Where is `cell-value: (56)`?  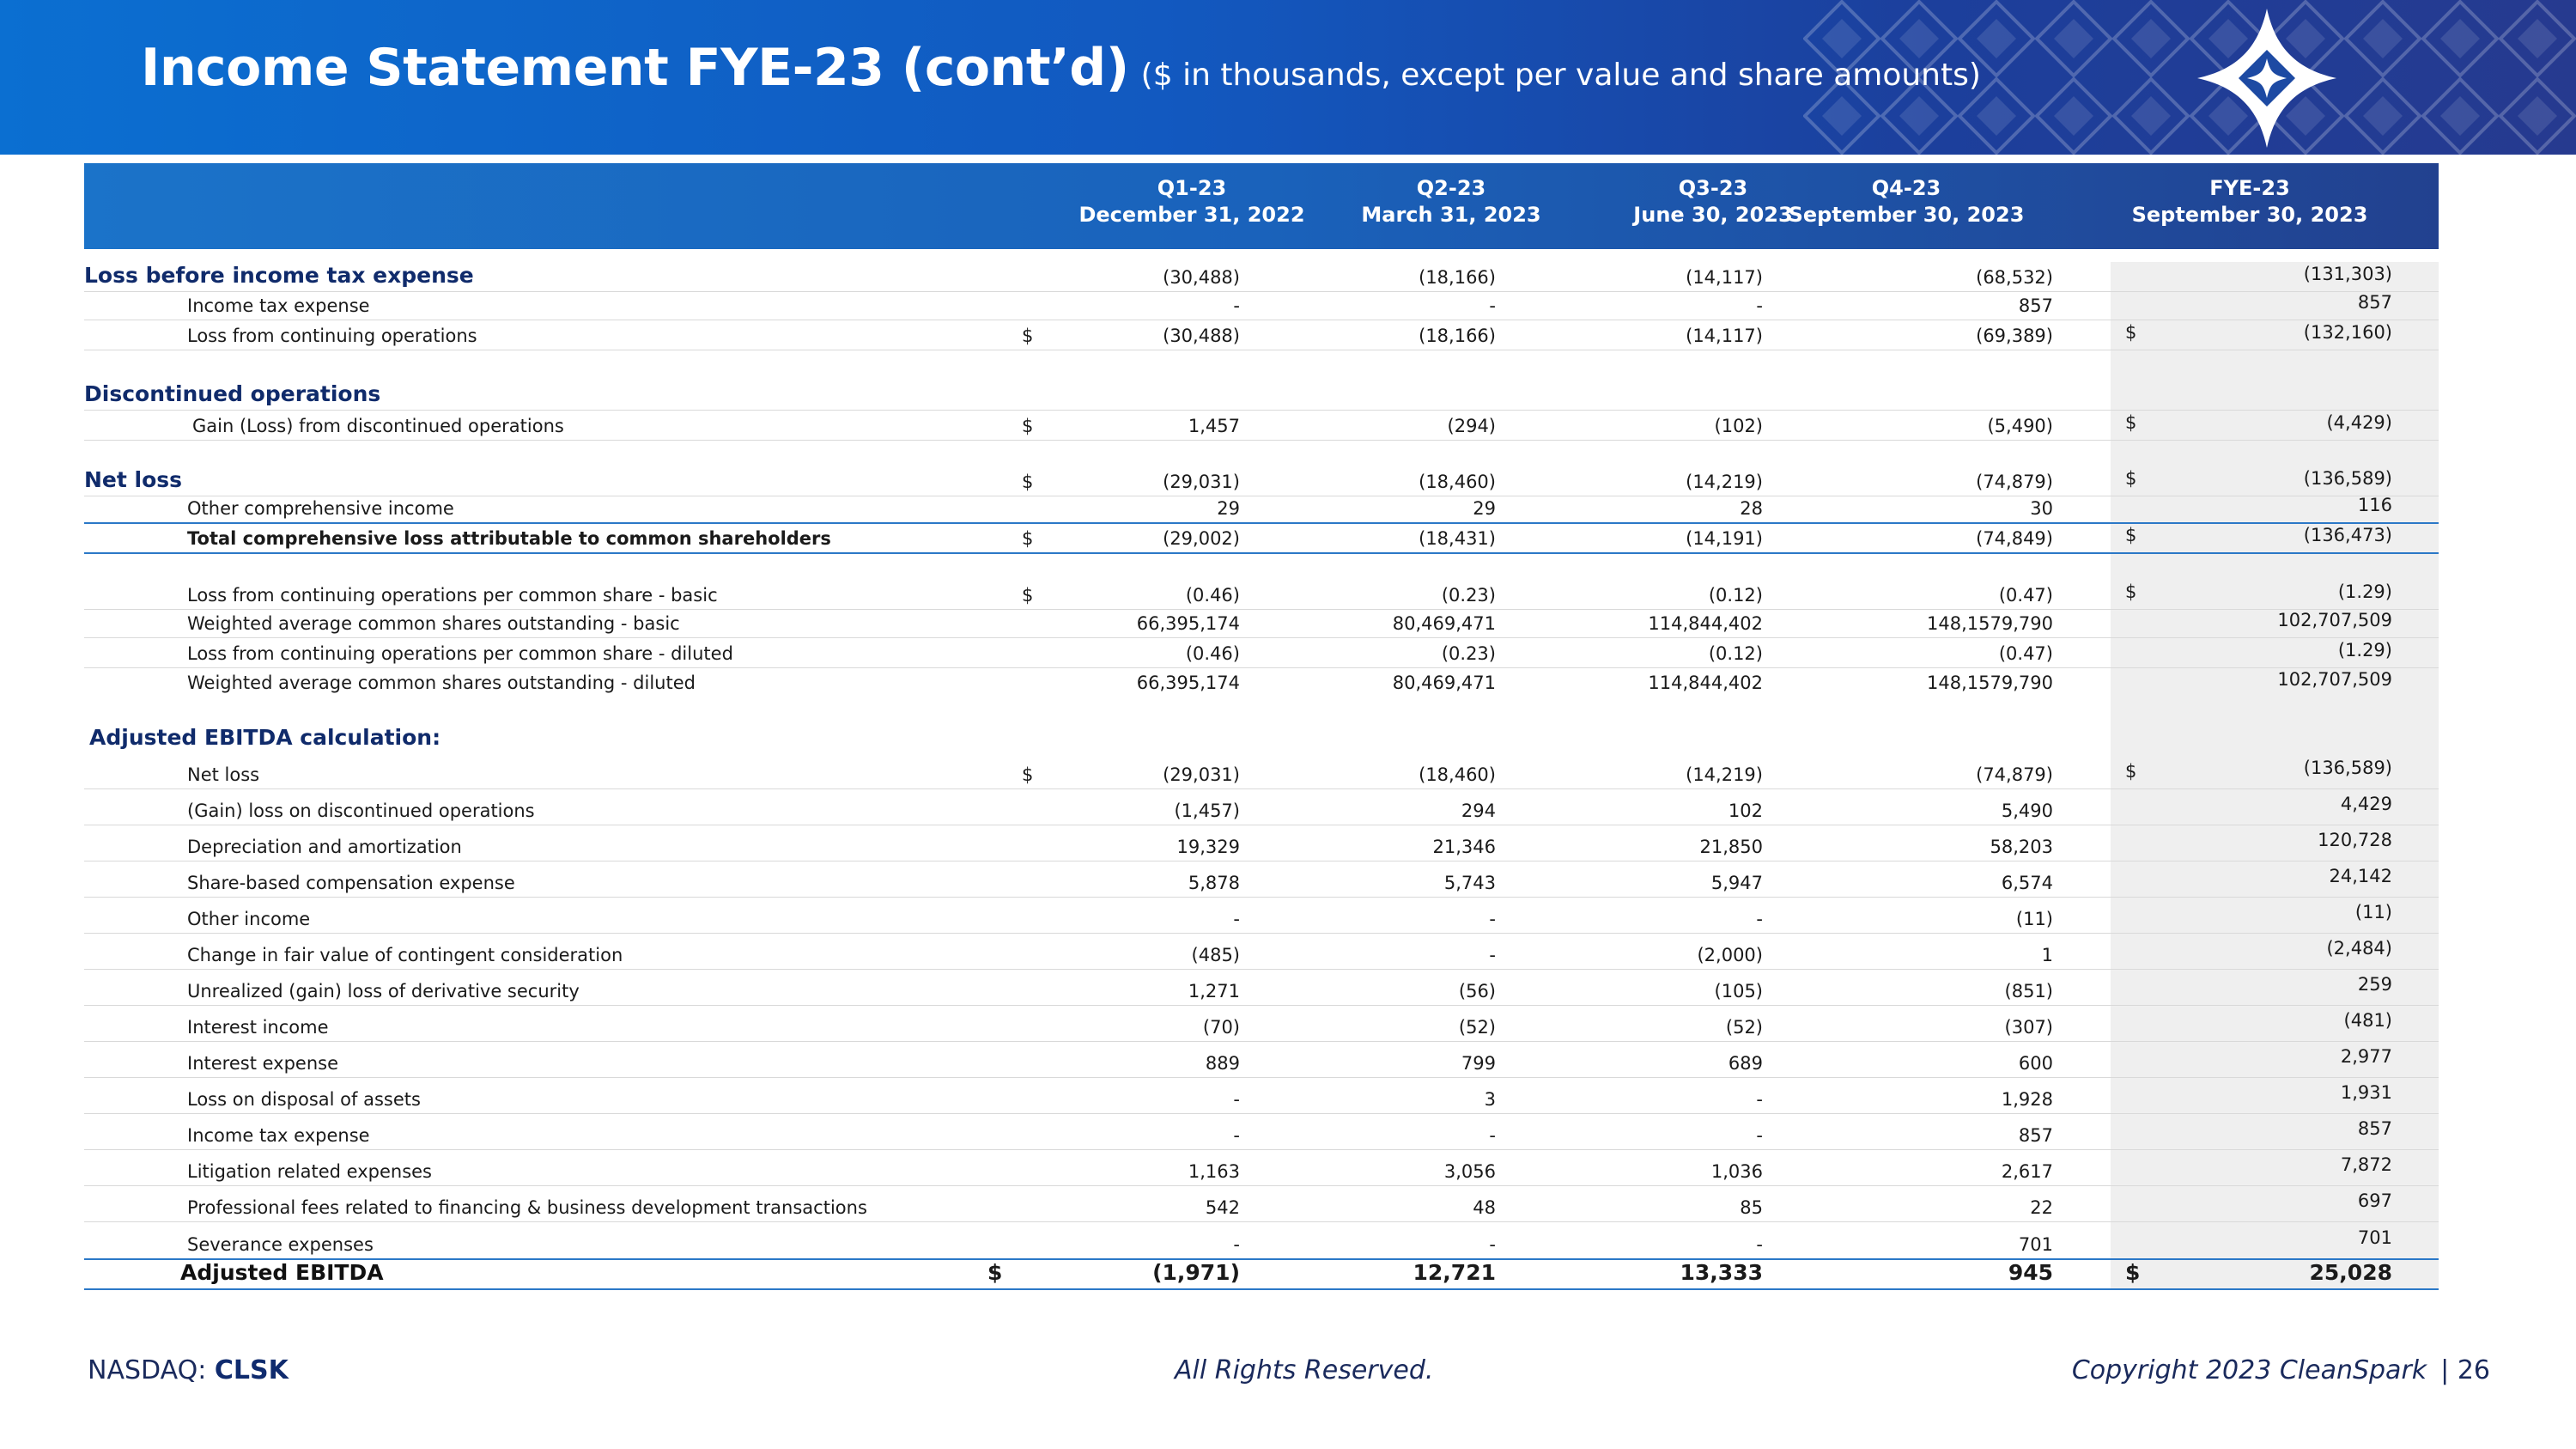 cell-value: (56) is located at coordinates (1477, 991).